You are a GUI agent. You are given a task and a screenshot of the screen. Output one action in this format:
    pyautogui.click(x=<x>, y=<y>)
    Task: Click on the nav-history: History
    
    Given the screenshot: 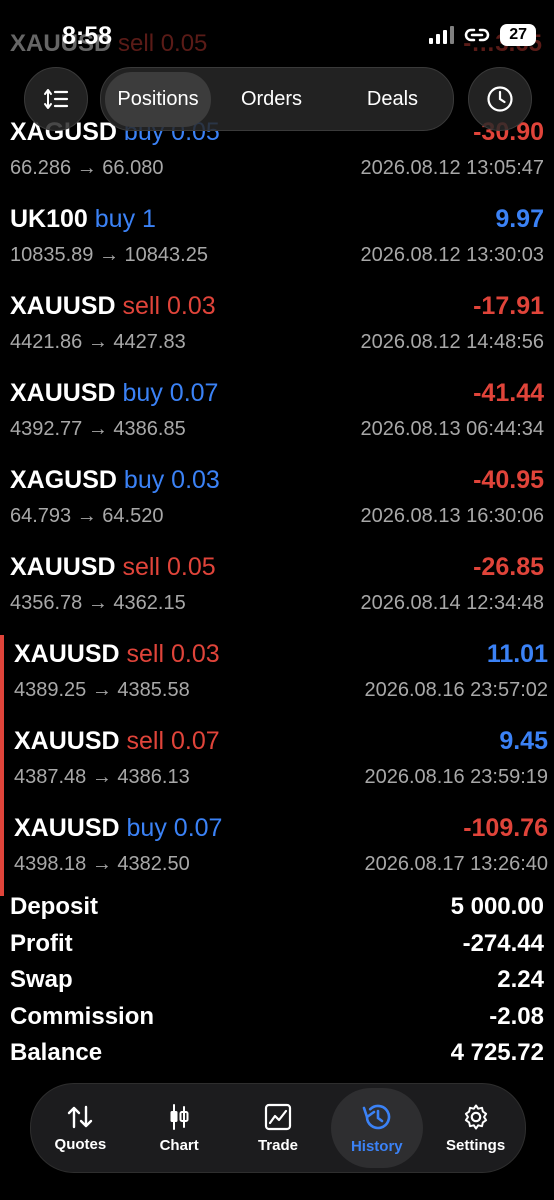 What is the action you would take?
    pyautogui.click(x=376, y=1128)
    